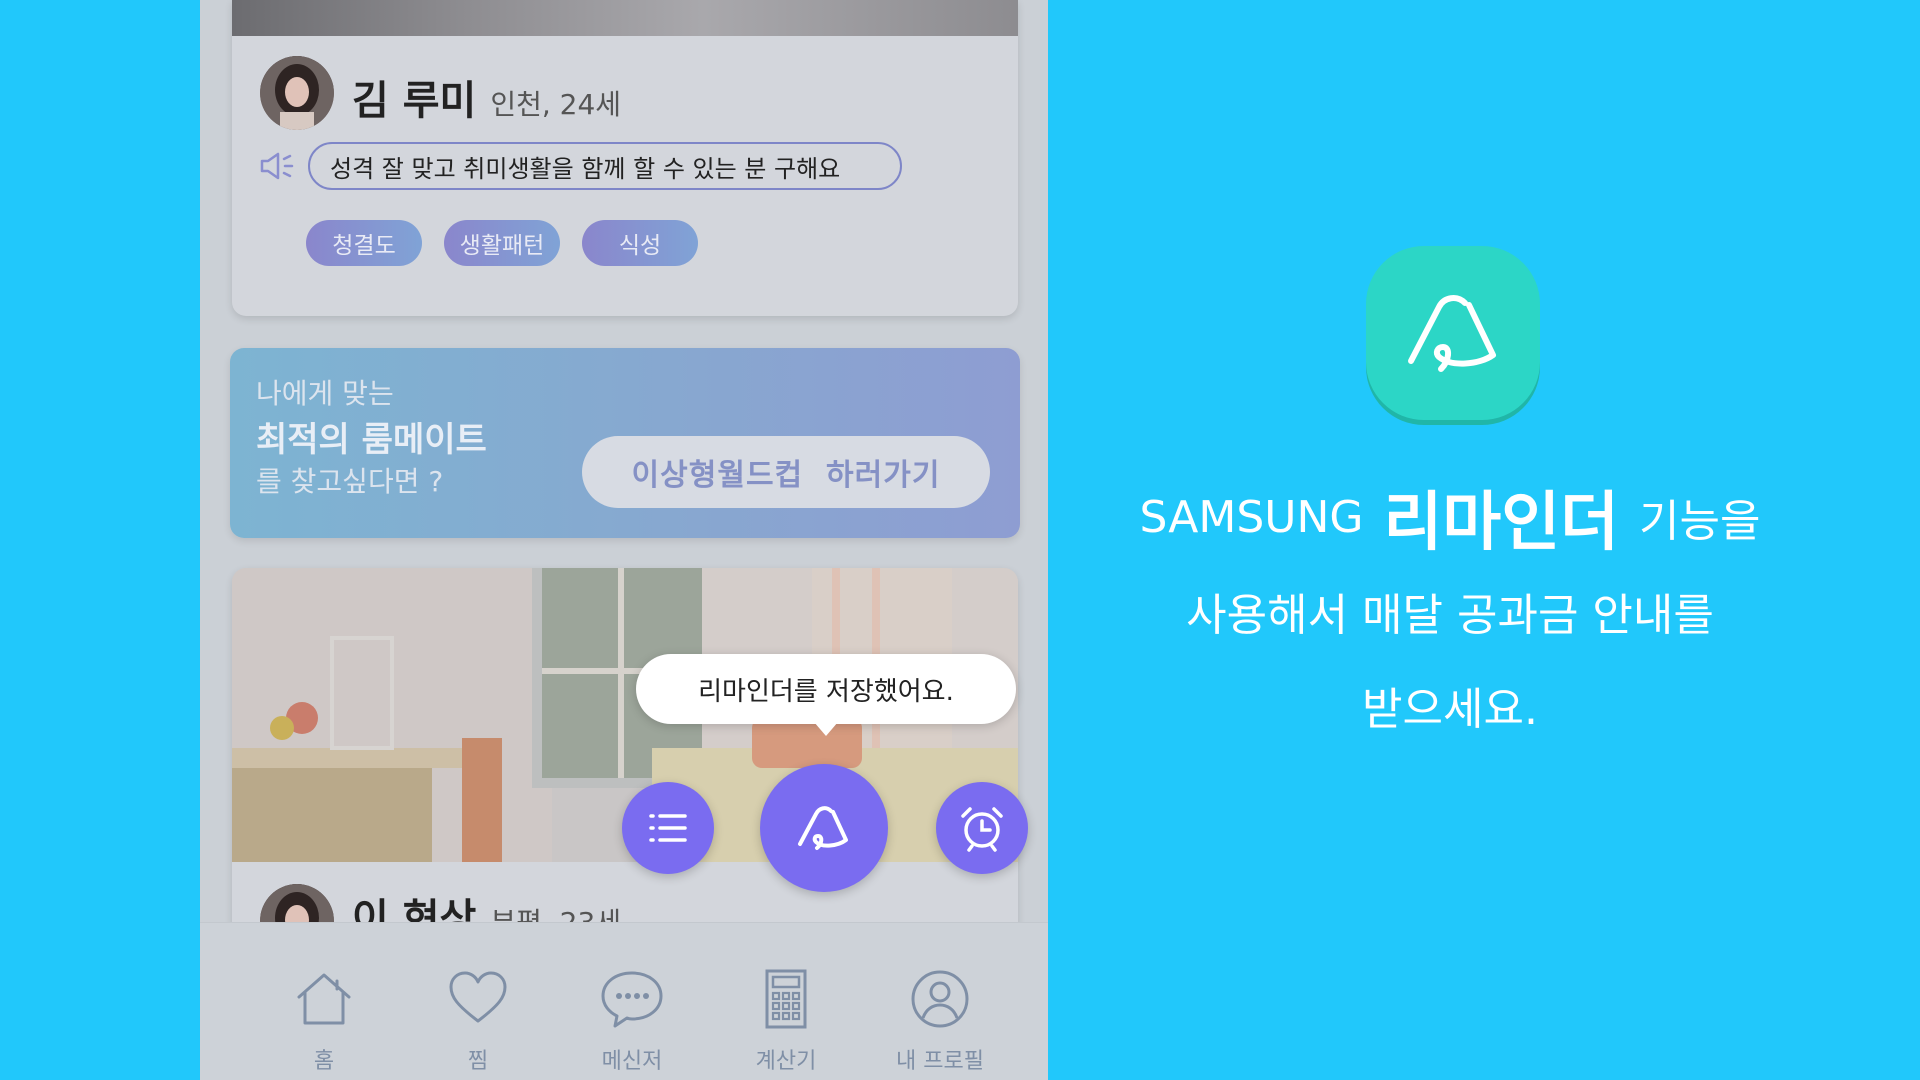  What do you see at coordinates (786, 472) in the screenshot?
I see `worldcup-button: 이상형월드컵 하러가기` at bounding box center [786, 472].